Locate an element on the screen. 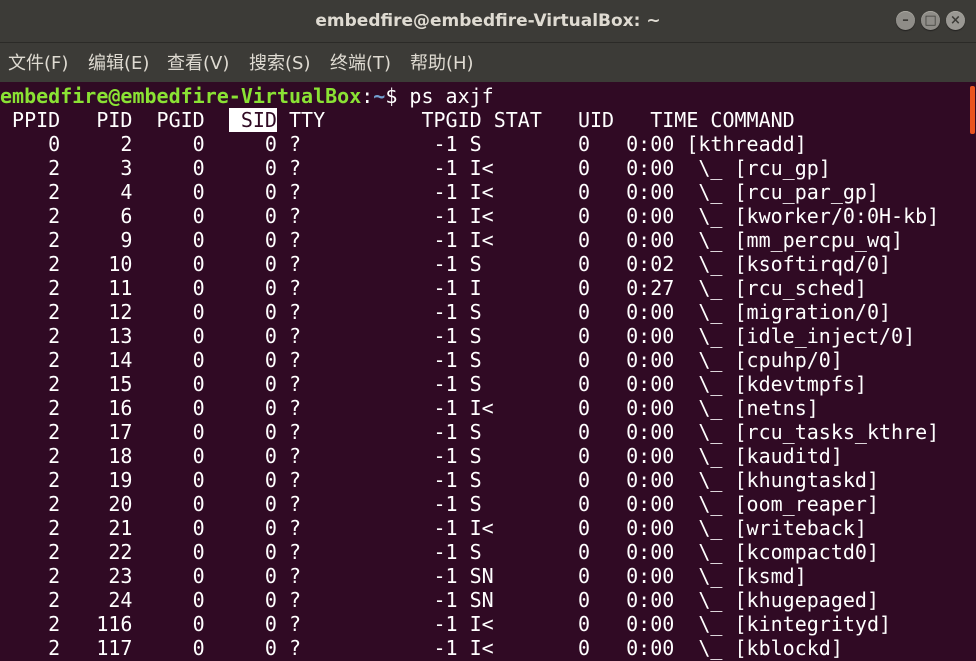 The height and width of the screenshot is (661, 976). process-row: 0 2 0 0 ? -1 S 0 0:00 [kthreadd] is located at coordinates (403, 144).